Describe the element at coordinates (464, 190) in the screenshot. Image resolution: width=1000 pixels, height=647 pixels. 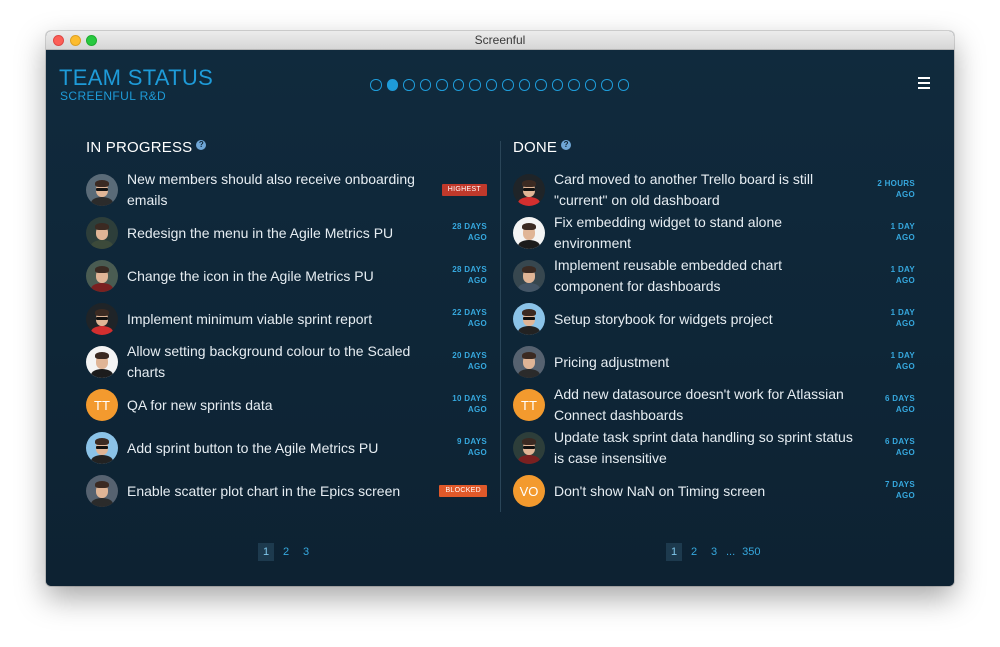
I see `priority-badge: HIGHEST` at that location.